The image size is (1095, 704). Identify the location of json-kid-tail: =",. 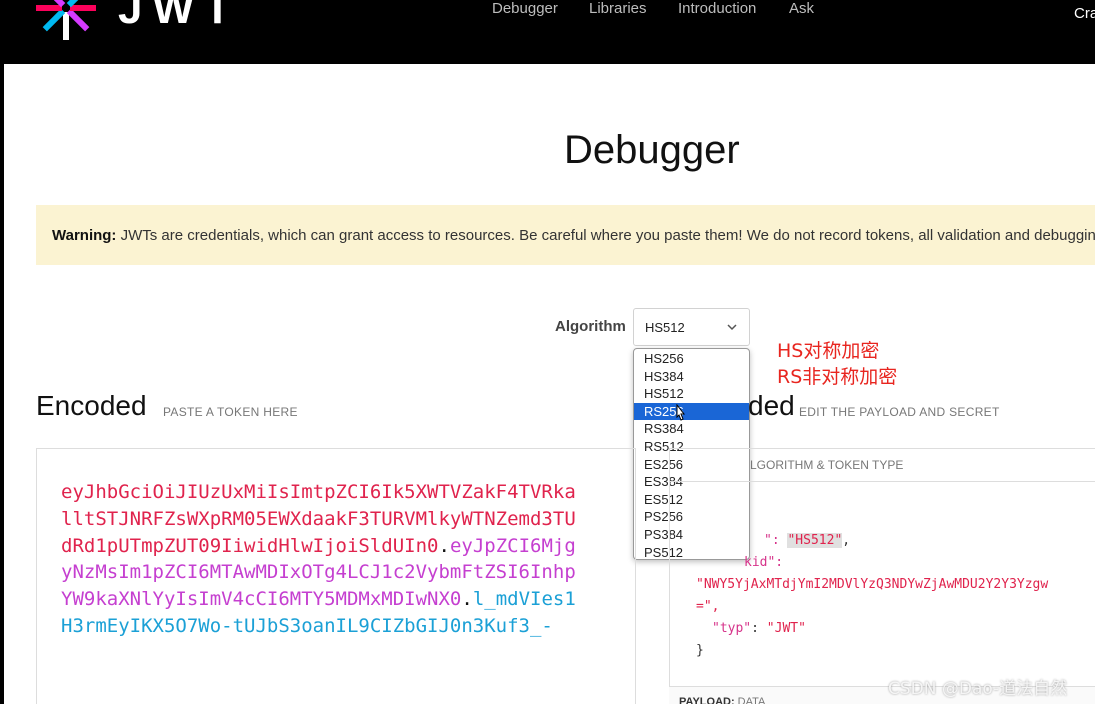
(708, 606).